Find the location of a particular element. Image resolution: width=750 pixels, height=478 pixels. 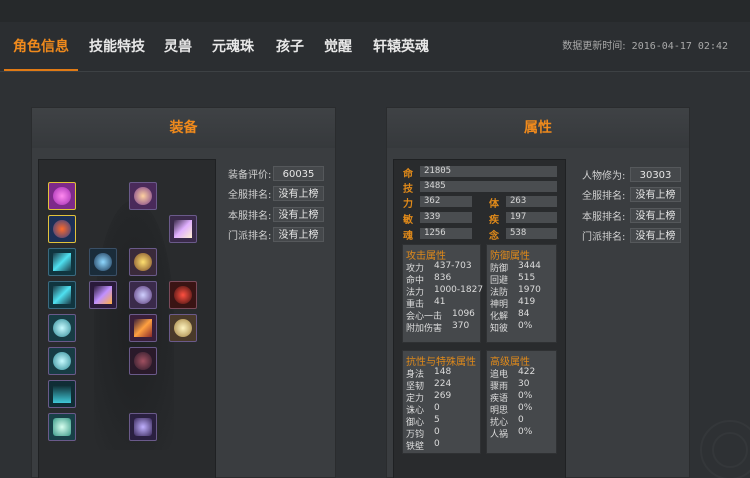

update-time: 数据更新时间: 2016-04-17 02:42 is located at coordinates (645, 47).